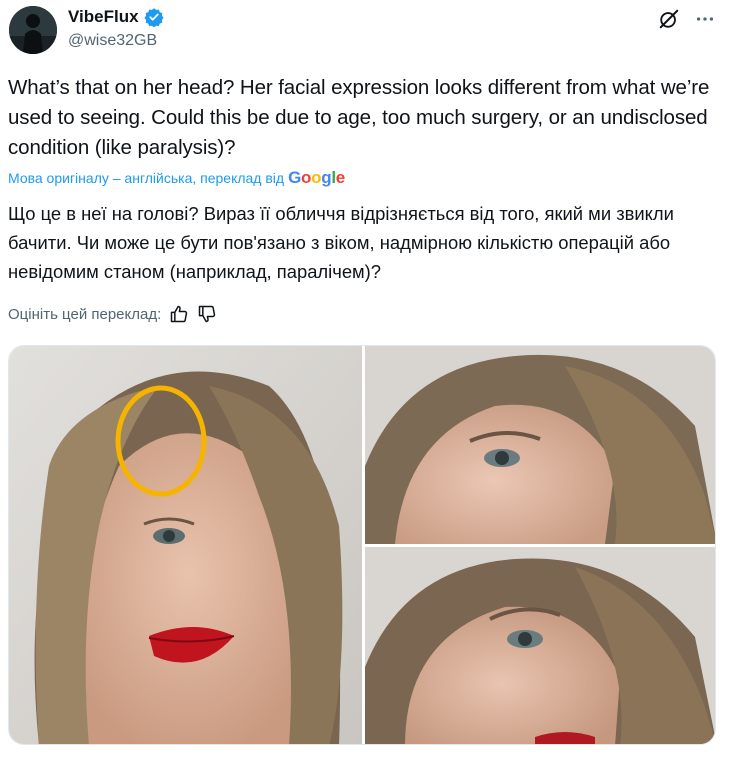 The image size is (729, 760). I want to click on author-handle: @wise32GB, so click(112, 41).